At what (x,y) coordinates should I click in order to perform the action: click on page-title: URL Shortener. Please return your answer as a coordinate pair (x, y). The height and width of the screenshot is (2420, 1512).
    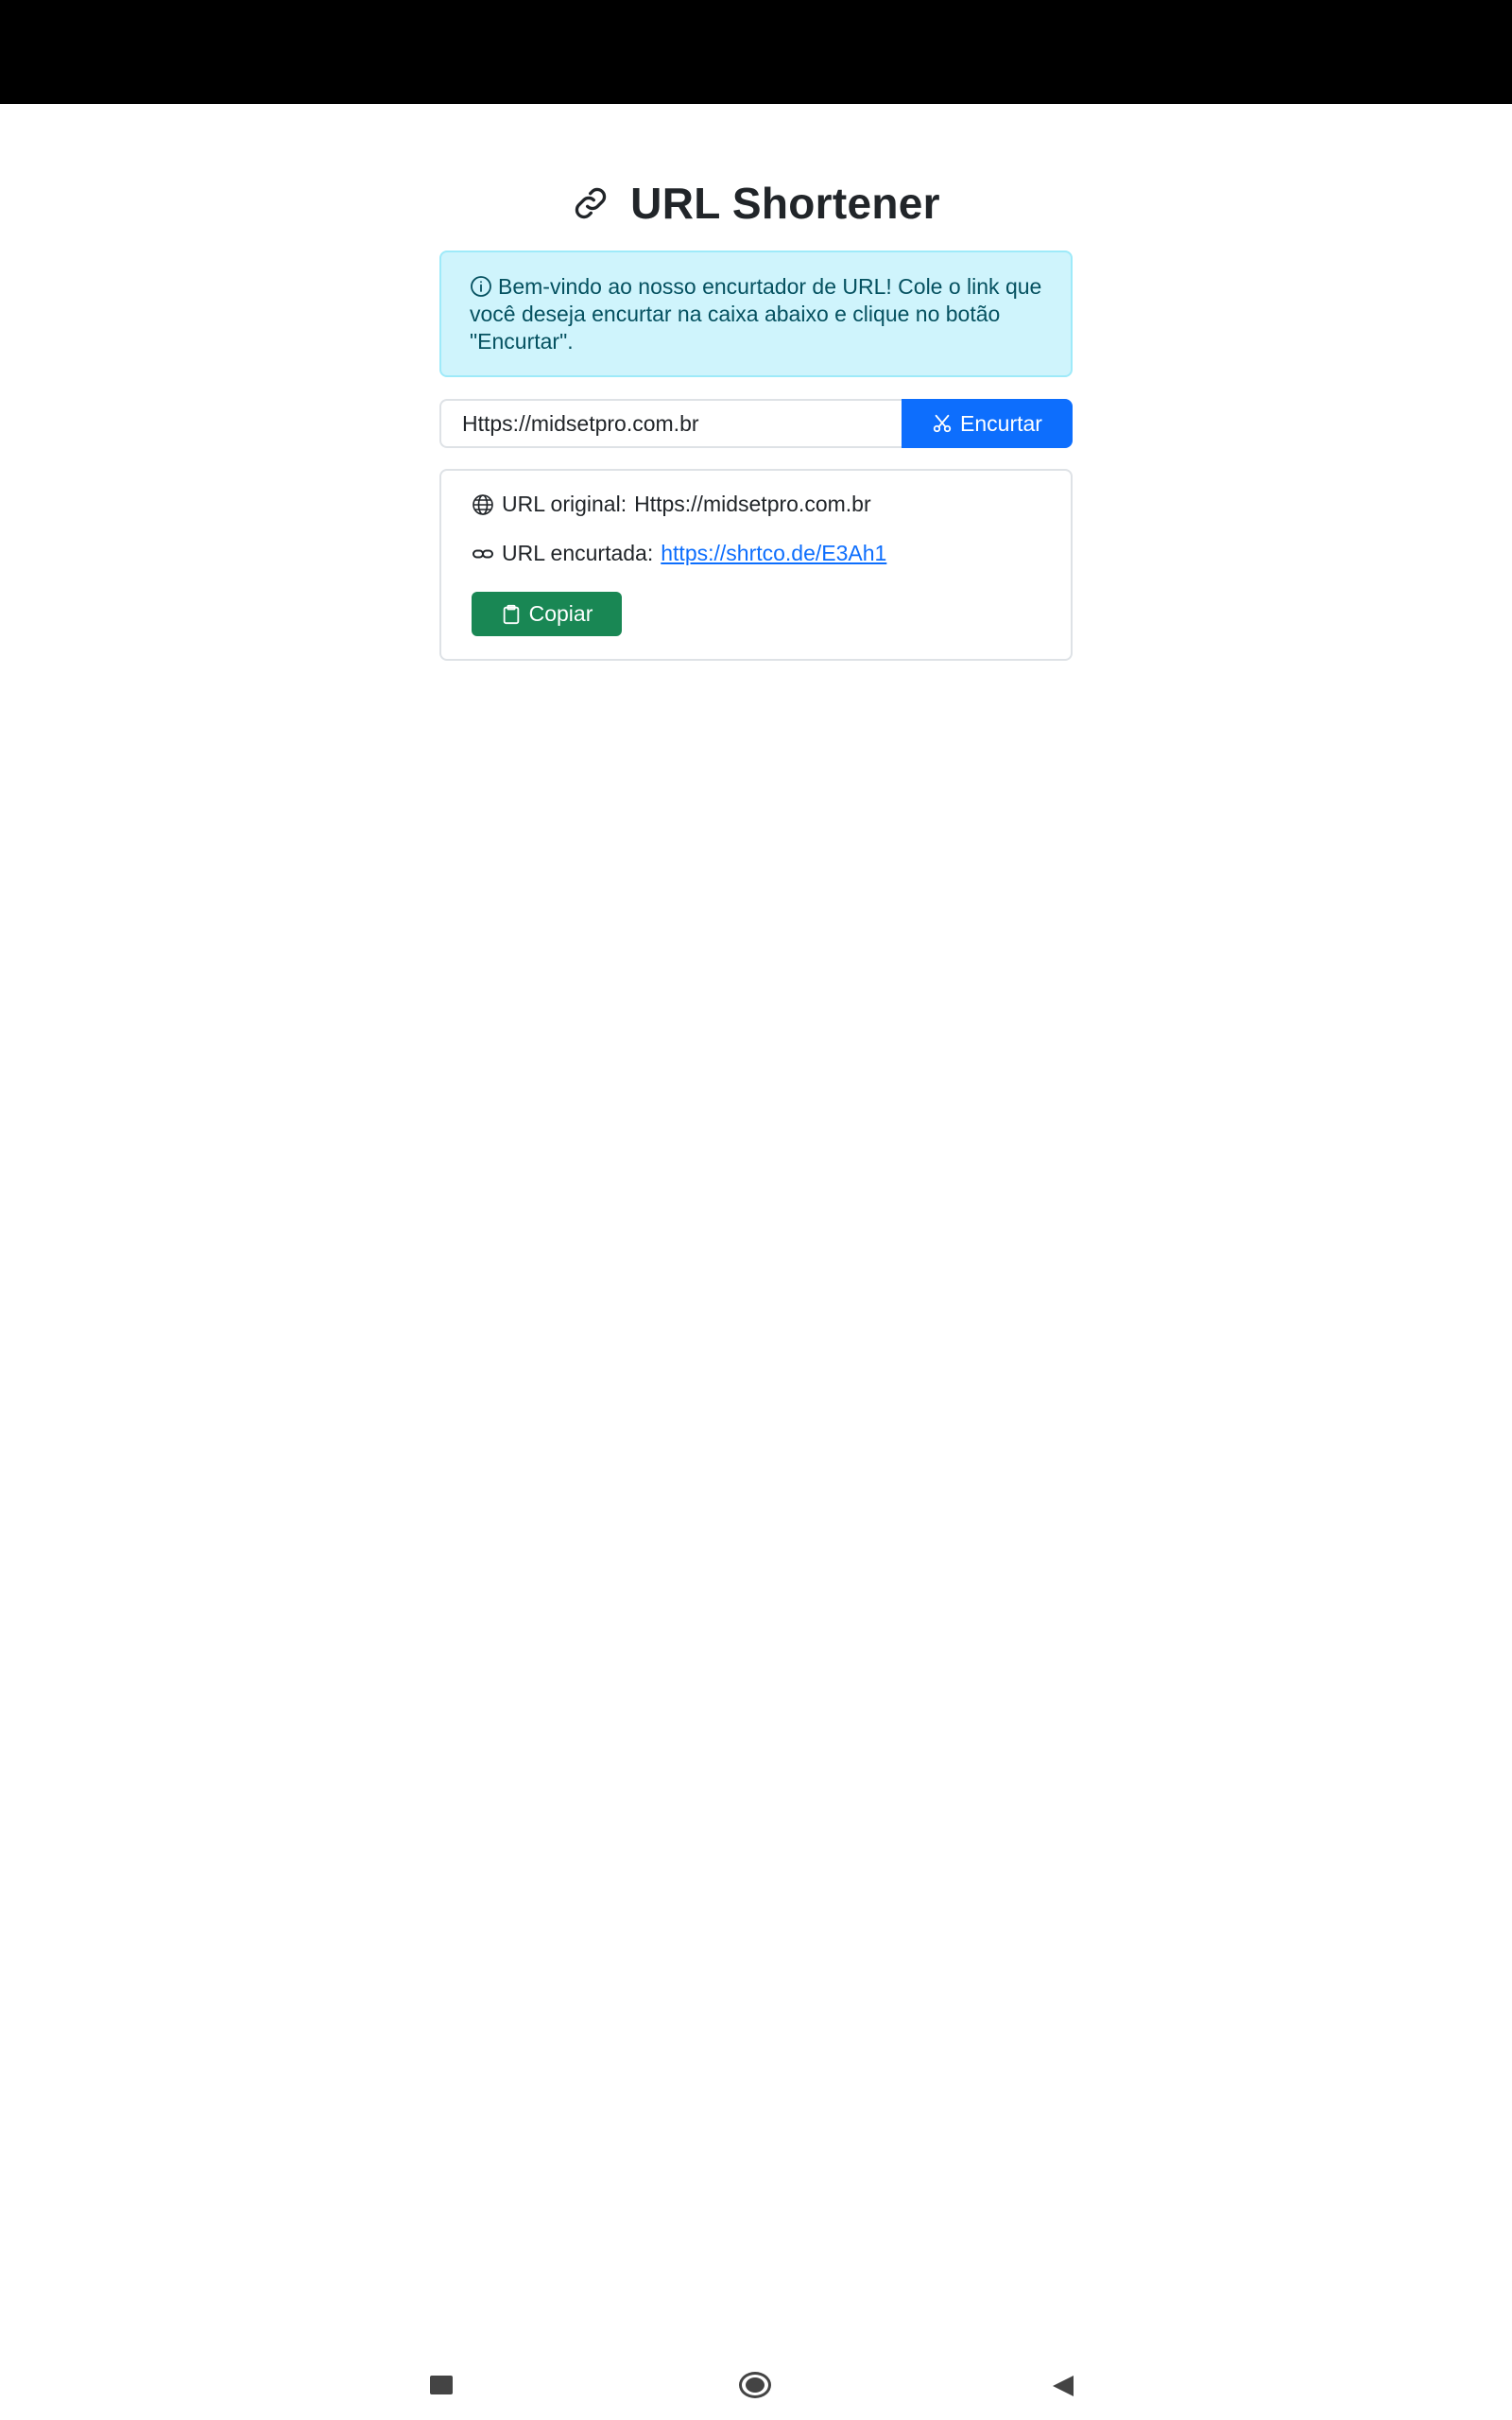
    Looking at the image, I should click on (785, 203).